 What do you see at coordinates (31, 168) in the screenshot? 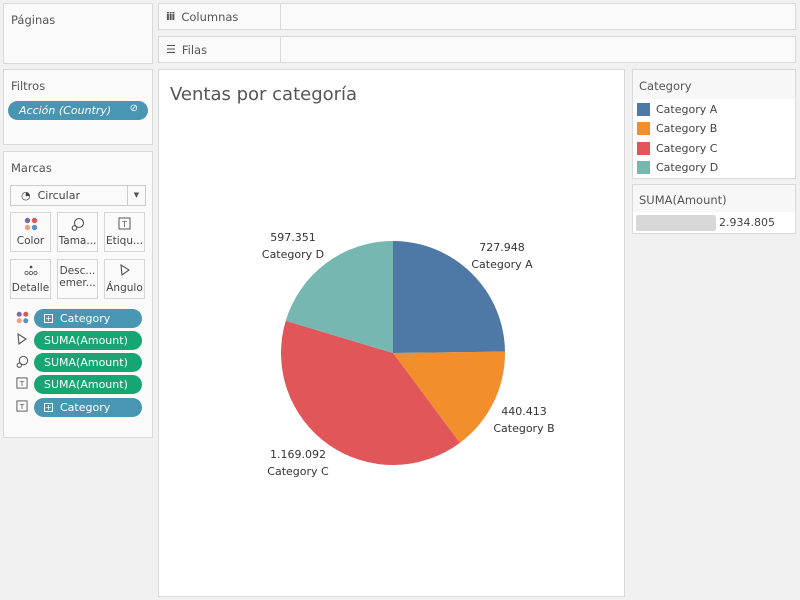
I see `marks-title: Marcas` at bounding box center [31, 168].